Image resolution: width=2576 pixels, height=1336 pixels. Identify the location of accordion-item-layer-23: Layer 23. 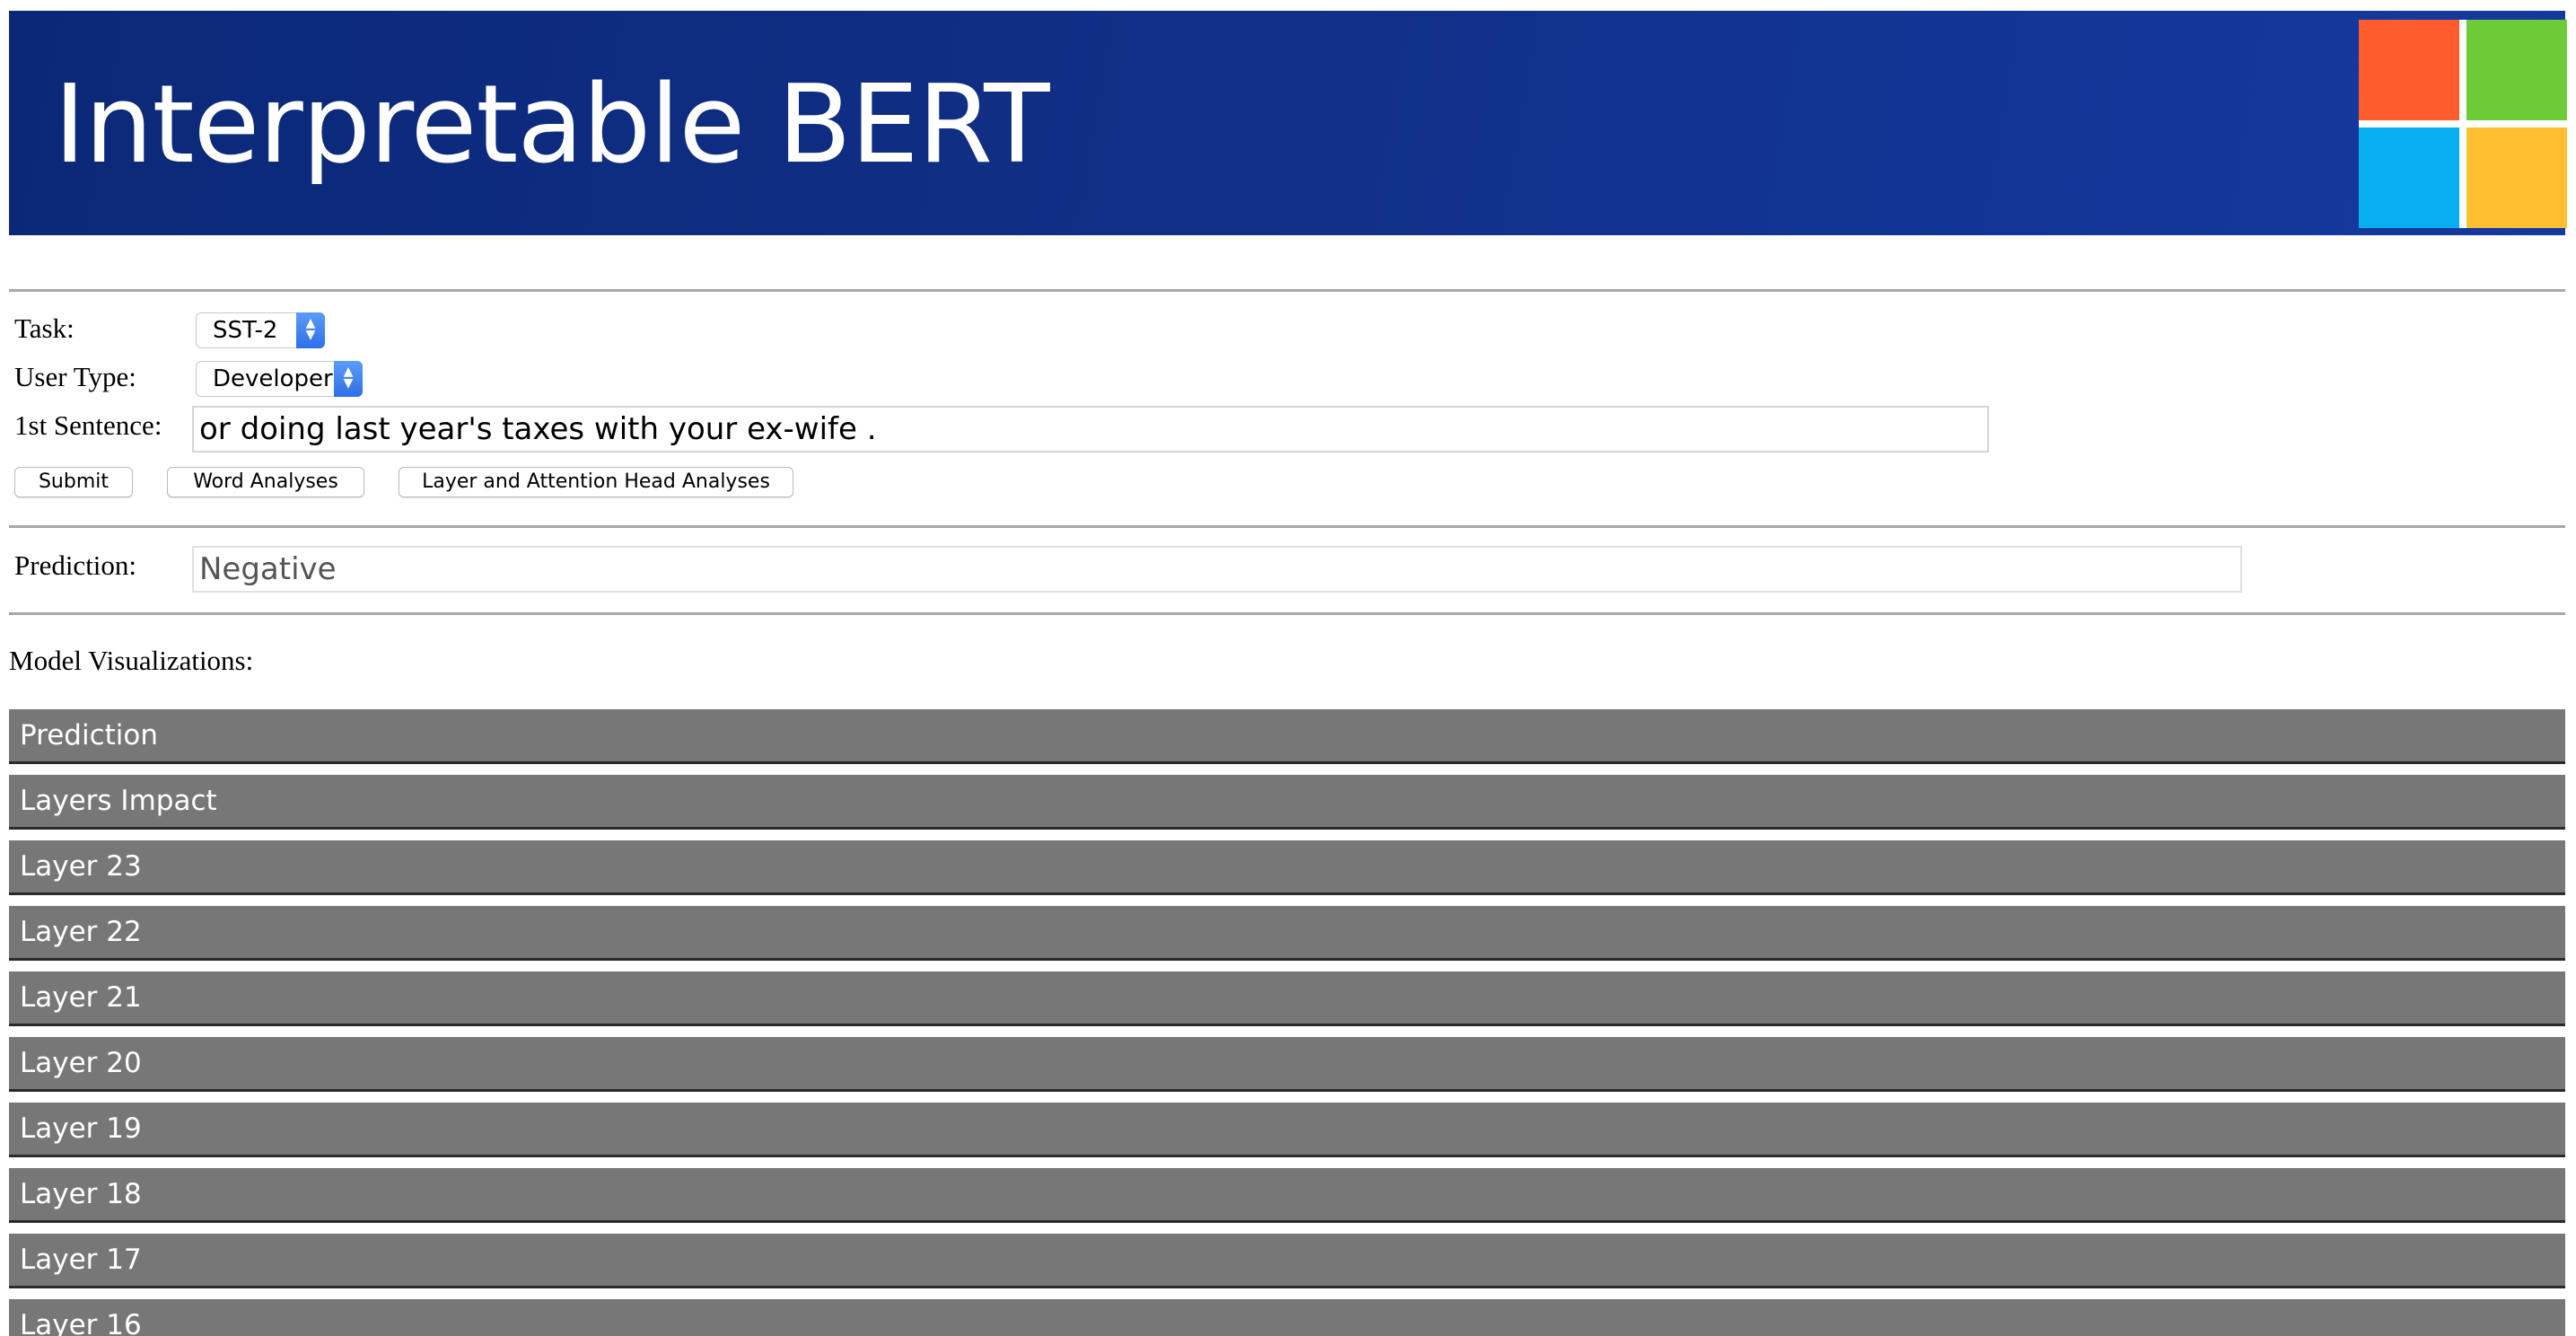
(1287, 867).